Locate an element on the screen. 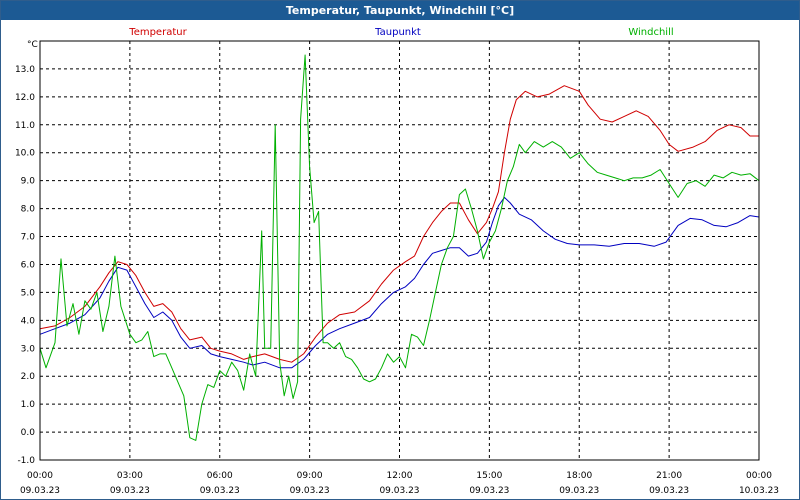 This screenshot has width=800, height=500. x-tick-time: 21:00 is located at coordinates (669, 476).